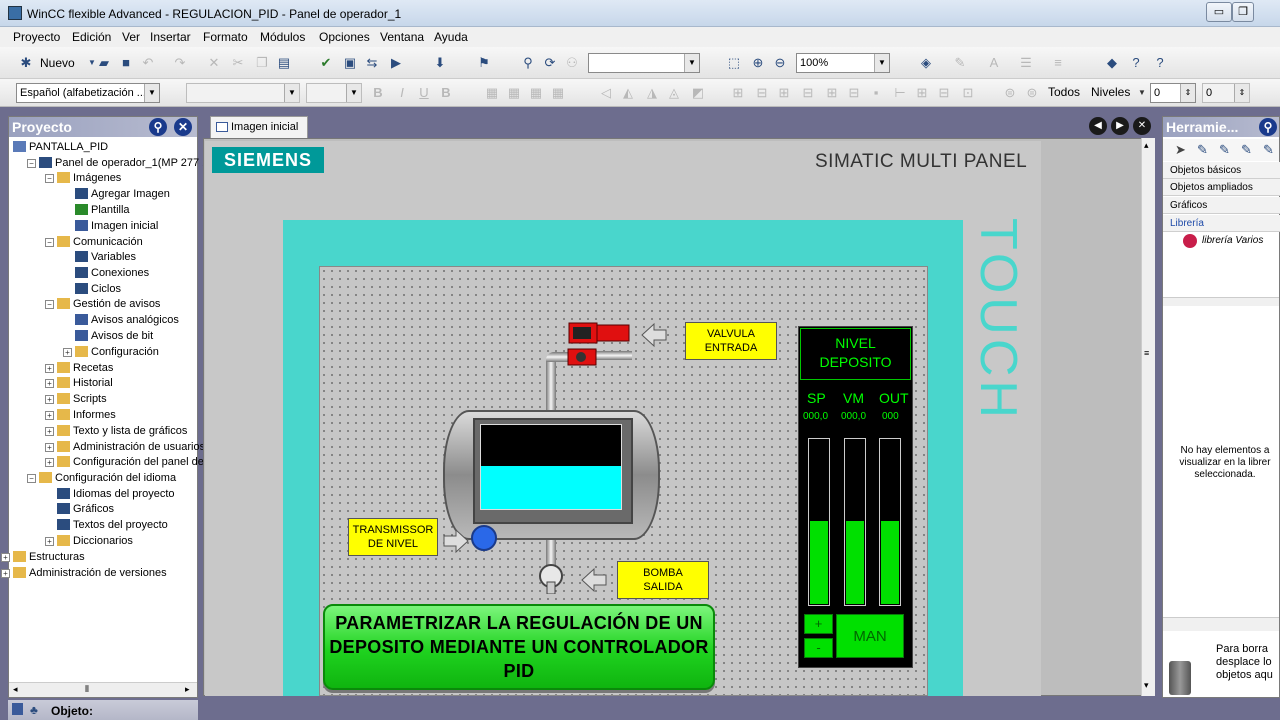 The width and height of the screenshot is (1280, 720). What do you see at coordinates (536, 93) in the screenshot?
I see `align3-icon: ▦` at bounding box center [536, 93].